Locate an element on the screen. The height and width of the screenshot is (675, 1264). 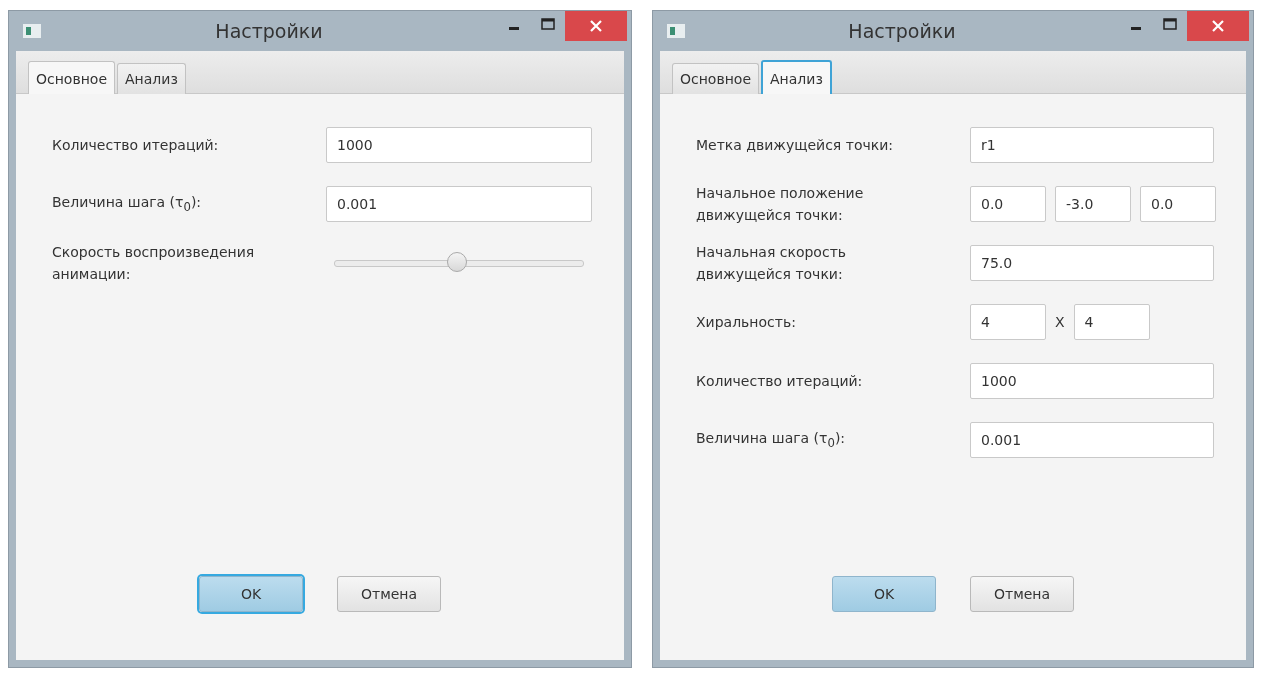
field-label: Метка движущейся точки: is located at coordinates (795, 145).